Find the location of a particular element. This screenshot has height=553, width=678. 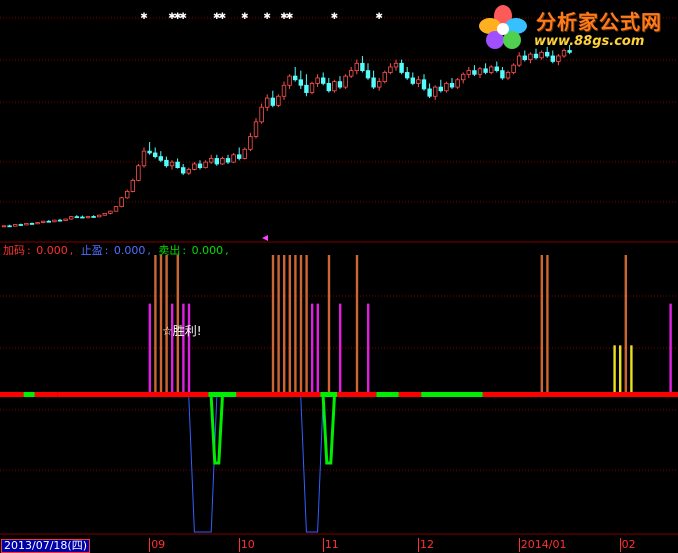

x-axis-month-label: 12 is located at coordinates (427, 544).